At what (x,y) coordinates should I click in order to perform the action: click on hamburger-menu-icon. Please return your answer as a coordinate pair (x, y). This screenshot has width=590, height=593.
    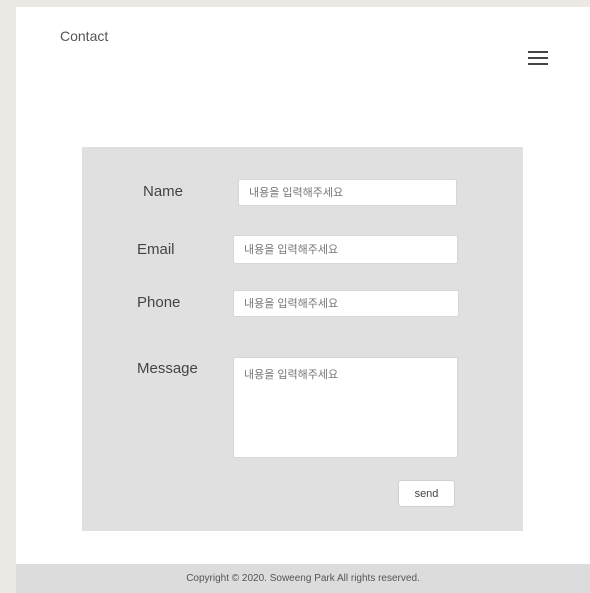
    Looking at the image, I should click on (538, 59).